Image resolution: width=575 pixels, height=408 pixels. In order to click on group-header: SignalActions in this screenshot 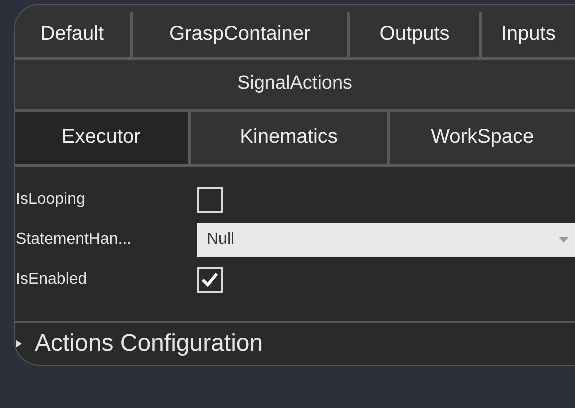, I will do `click(295, 86)`.